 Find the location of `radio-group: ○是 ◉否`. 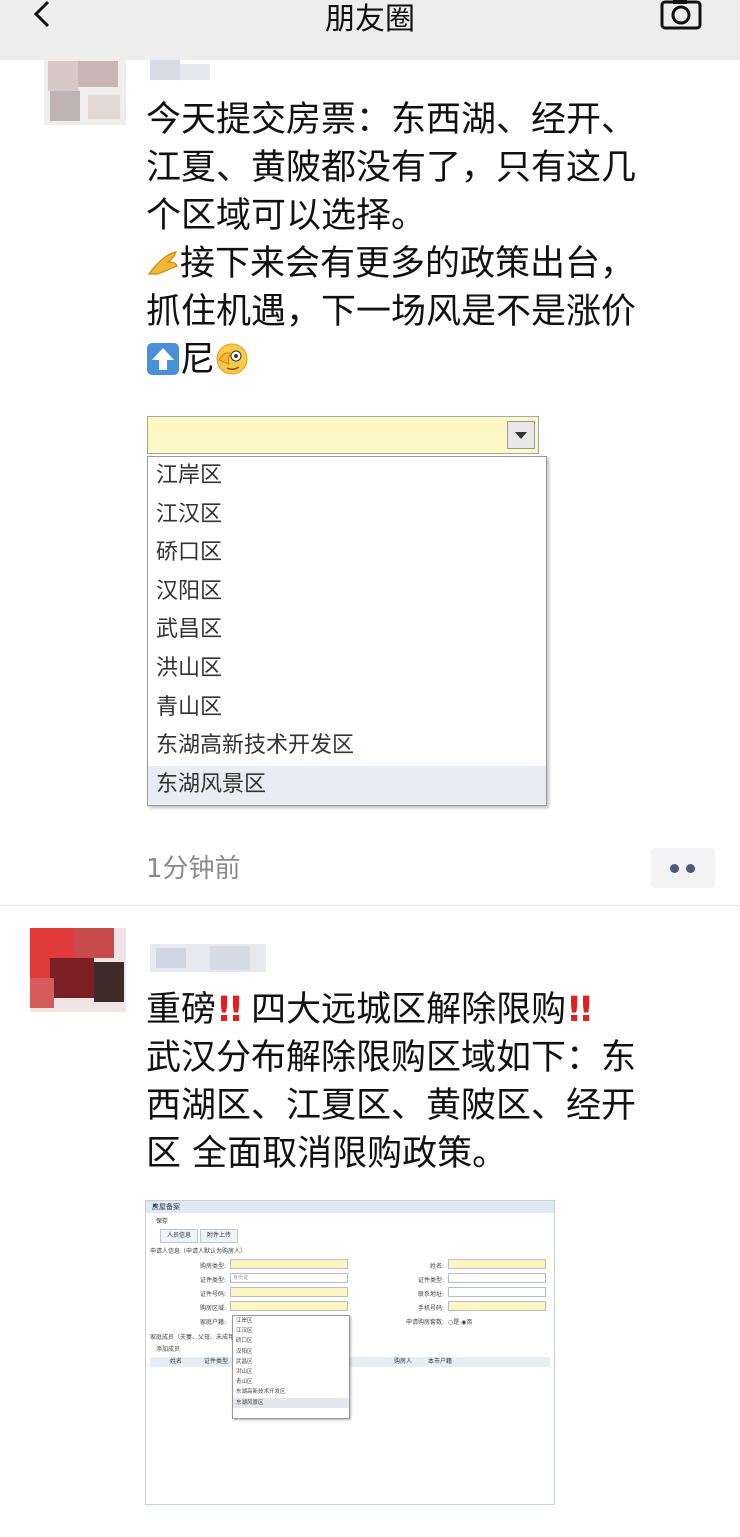

radio-group: ○是 ◉否 is located at coordinates (460, 1322).